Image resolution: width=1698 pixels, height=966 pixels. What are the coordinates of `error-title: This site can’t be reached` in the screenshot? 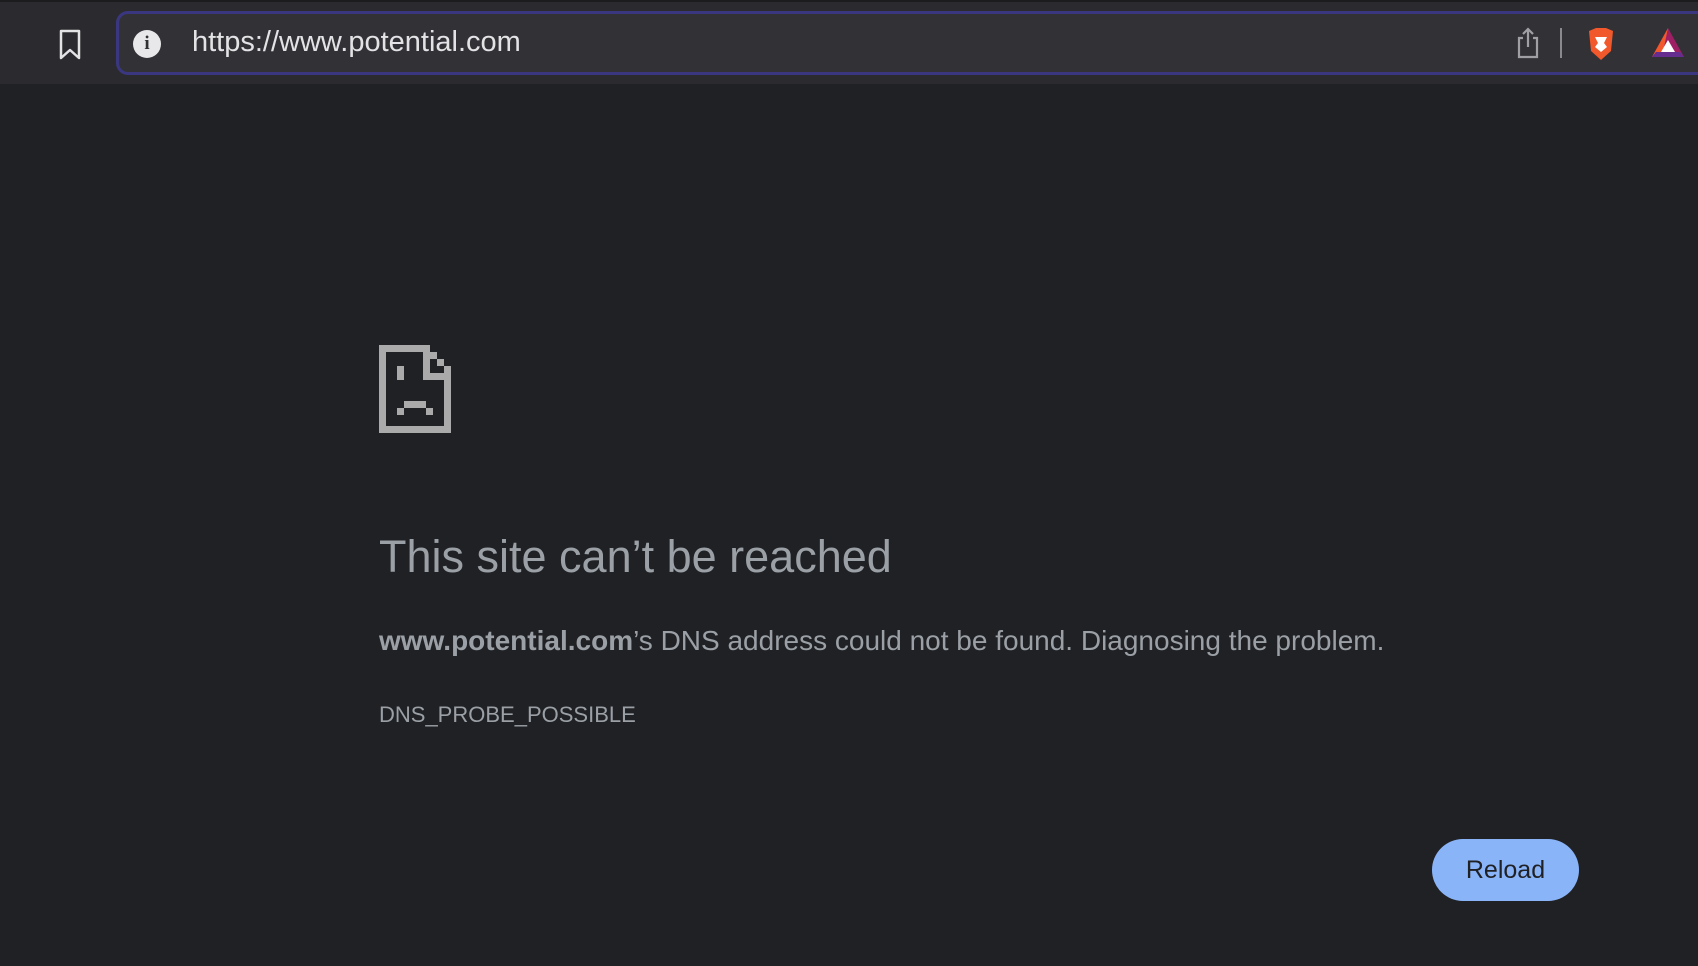 It's located at (635, 556).